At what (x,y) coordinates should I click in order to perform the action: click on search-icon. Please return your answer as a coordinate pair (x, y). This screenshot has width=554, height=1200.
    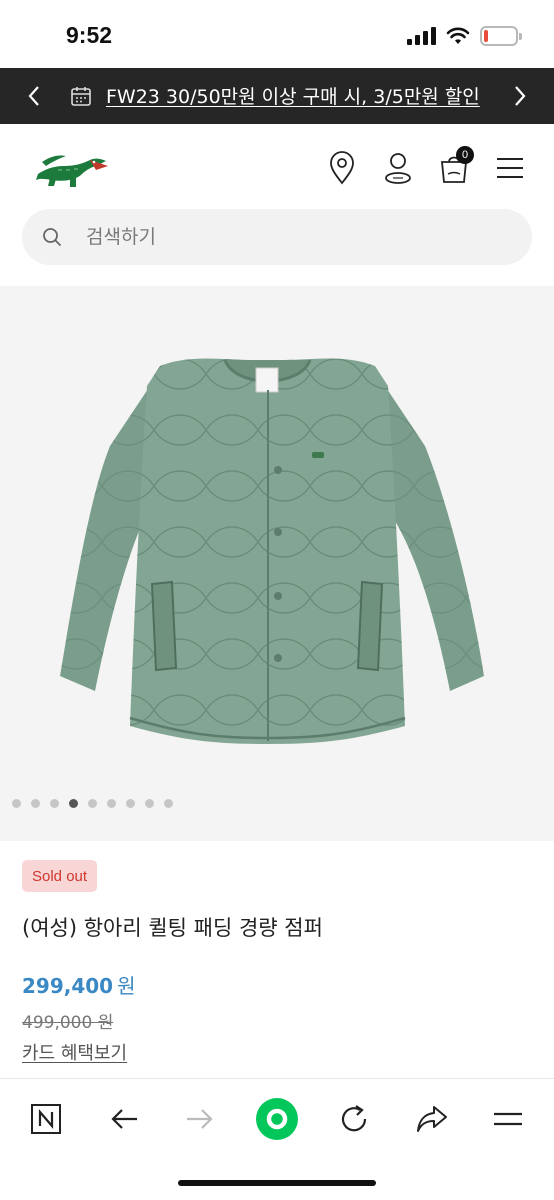
    Looking at the image, I should click on (52, 237).